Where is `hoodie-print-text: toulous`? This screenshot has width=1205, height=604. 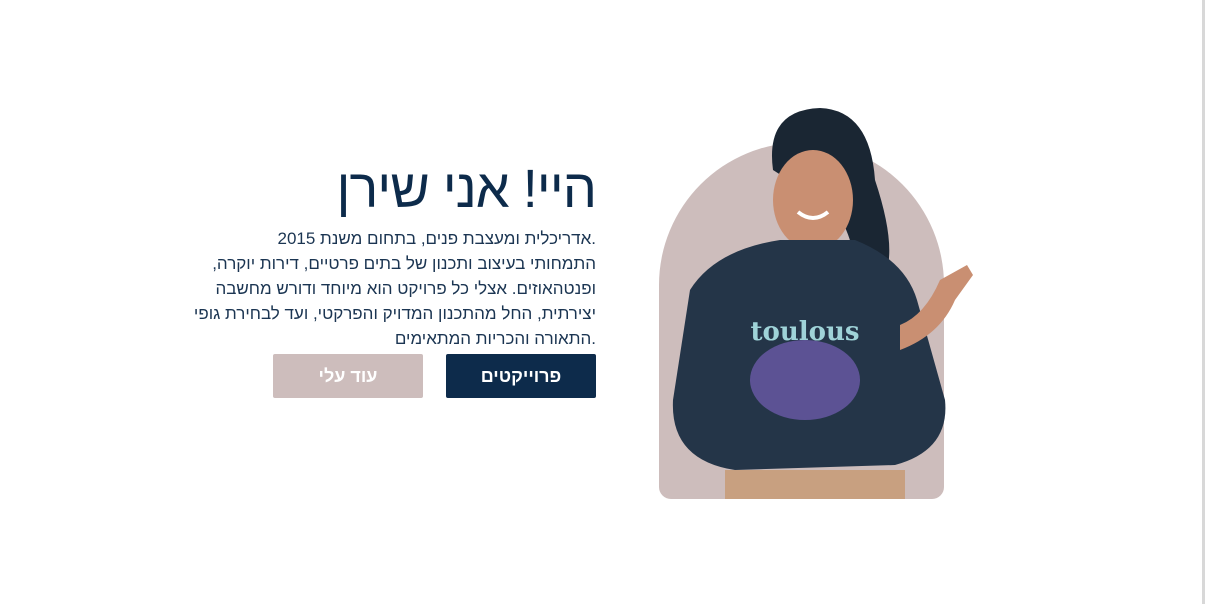
hoodie-print-text: toulous is located at coordinates (804, 332).